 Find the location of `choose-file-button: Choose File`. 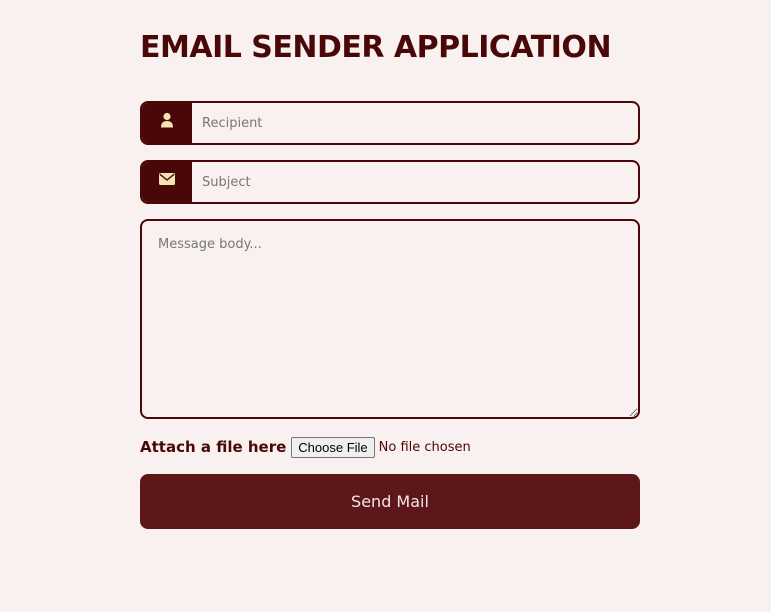

choose-file-button: Choose File is located at coordinates (333, 447).